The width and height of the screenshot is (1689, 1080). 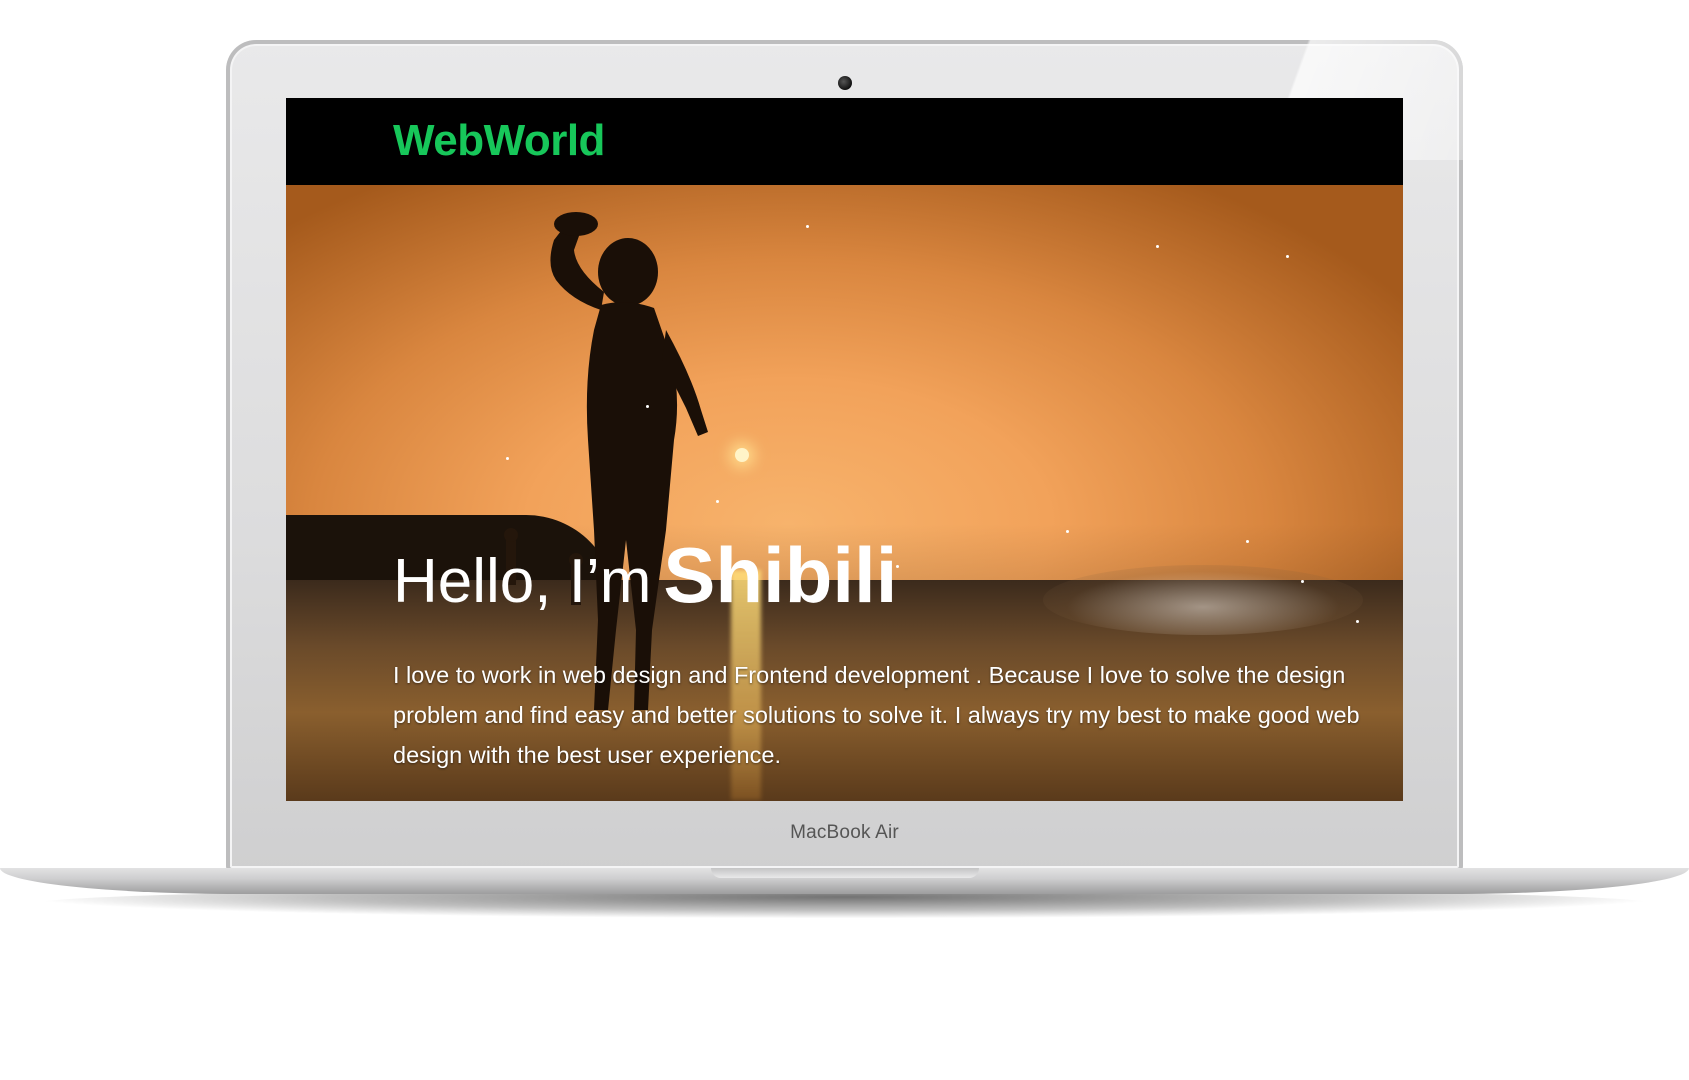 What do you see at coordinates (844, 832) in the screenshot?
I see `laptop-model-label: MacBook Air` at bounding box center [844, 832].